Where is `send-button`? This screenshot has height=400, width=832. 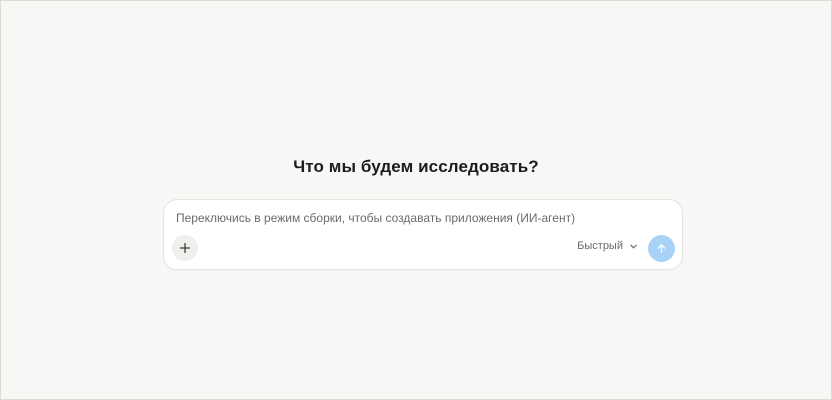
send-button is located at coordinates (661, 248).